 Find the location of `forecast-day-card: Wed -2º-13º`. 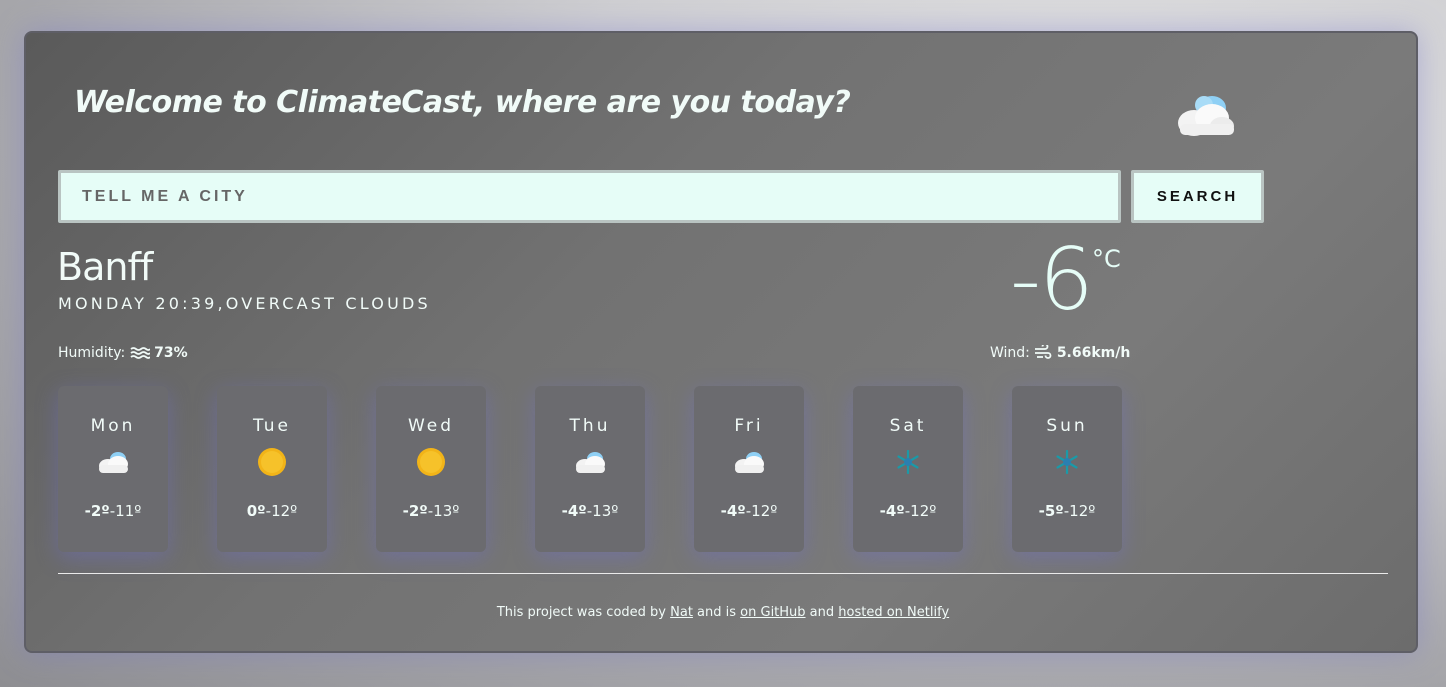

forecast-day-card: Wed -2º-13º is located at coordinates (431, 469).